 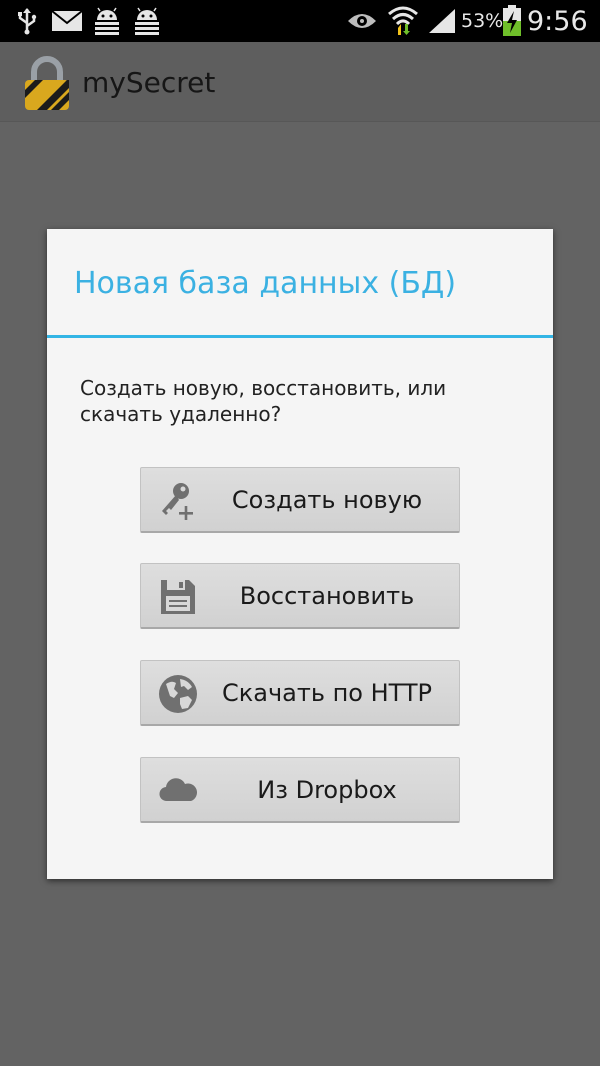 I want to click on from-dropbox-button: Из Dropbox, so click(x=300, y=790).